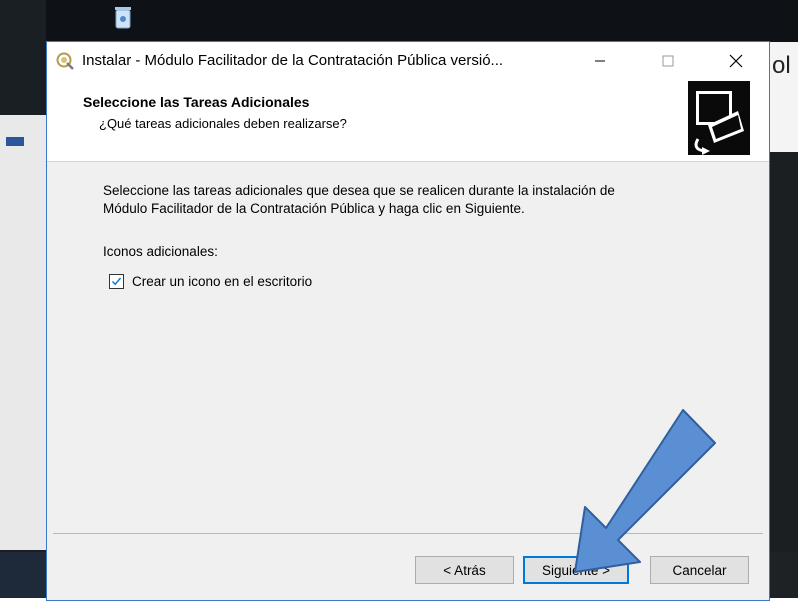 The height and width of the screenshot is (601, 798). Describe the element at coordinates (576, 570) in the screenshot. I see `next-button: Siguiente >` at that location.